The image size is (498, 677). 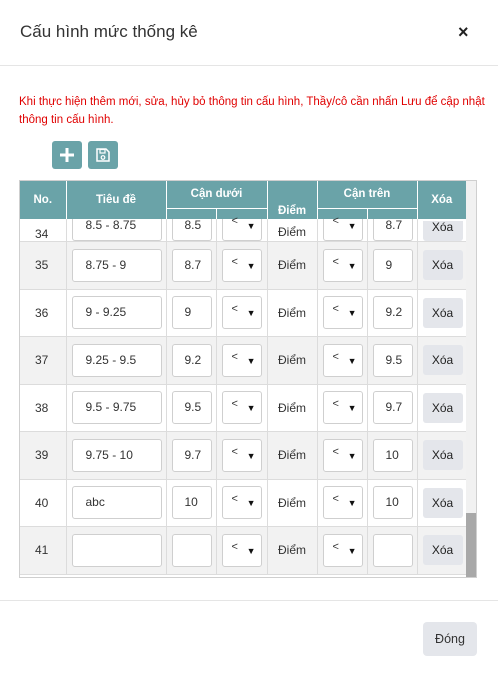 I want to click on table-row: 37 9.25 - 9.5 9.2 < ▼ Điểm < ▼ 9.5 Xóa, so click(x=243, y=360).